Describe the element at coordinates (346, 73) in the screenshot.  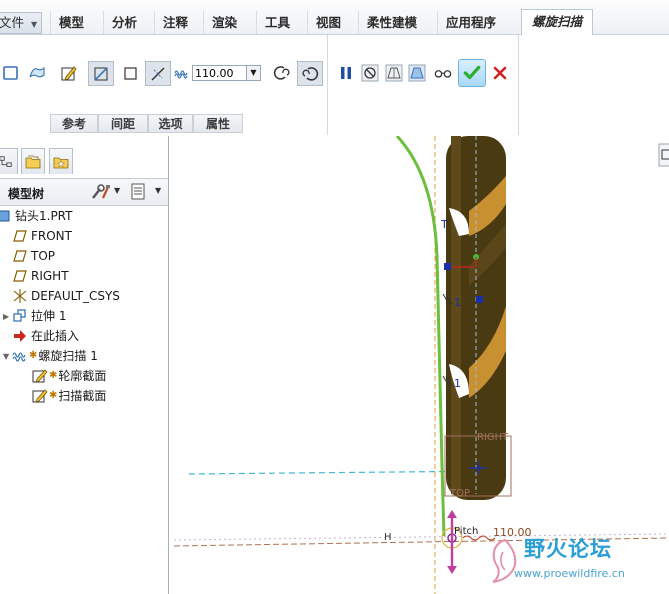
I see `pause-button` at that location.